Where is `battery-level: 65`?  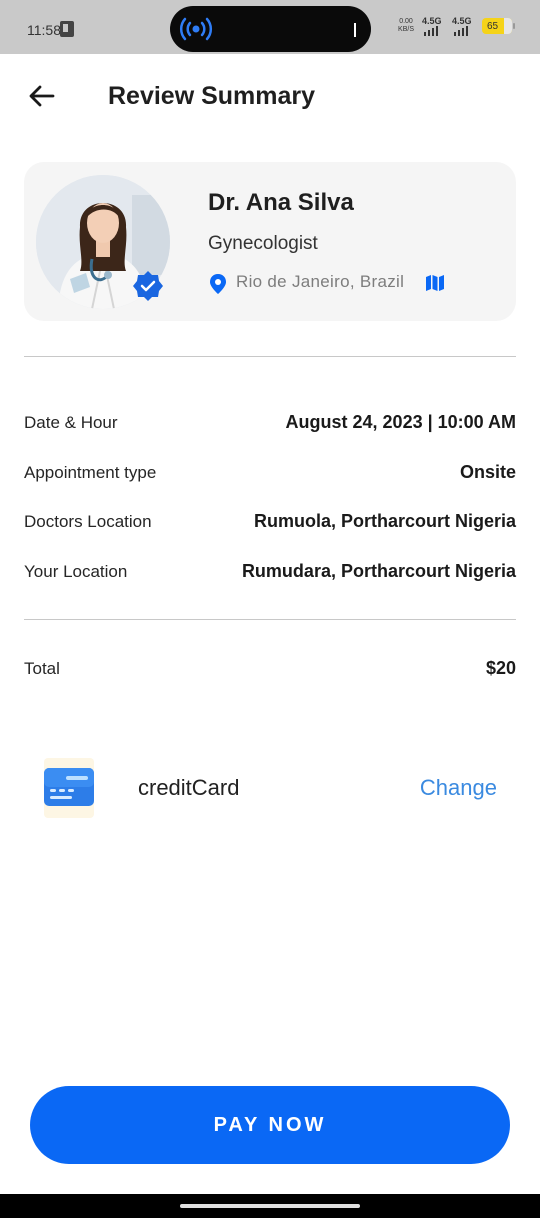
battery-level: 65 is located at coordinates (493, 26).